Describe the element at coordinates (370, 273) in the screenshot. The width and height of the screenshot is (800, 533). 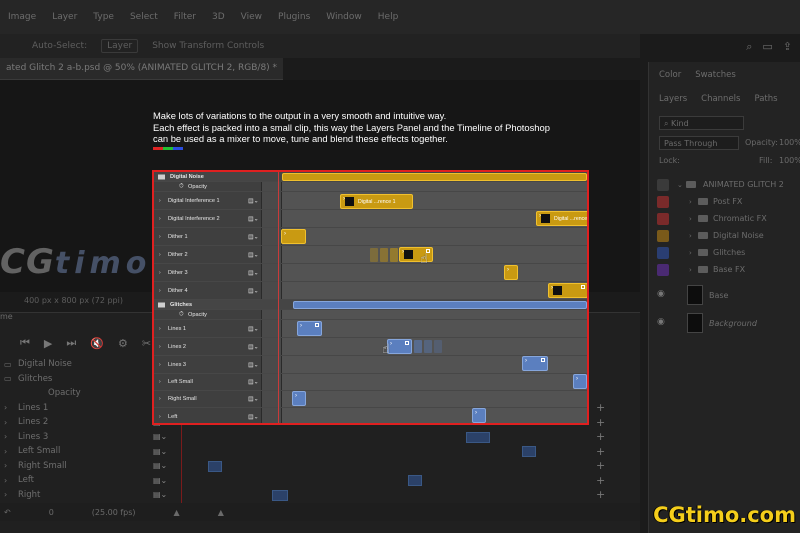
I see `inset-track-row: › Dither 3 ▤⌄` at that location.